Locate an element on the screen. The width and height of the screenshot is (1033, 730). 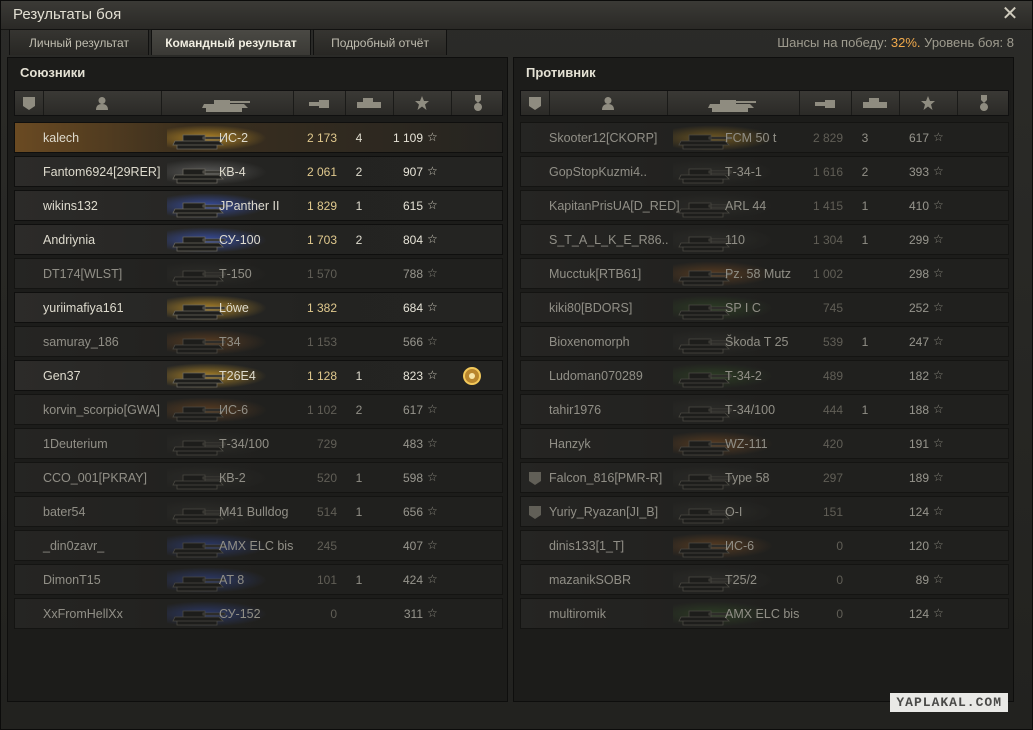
experience-value: 1 109 is located at coordinates (407, 138).